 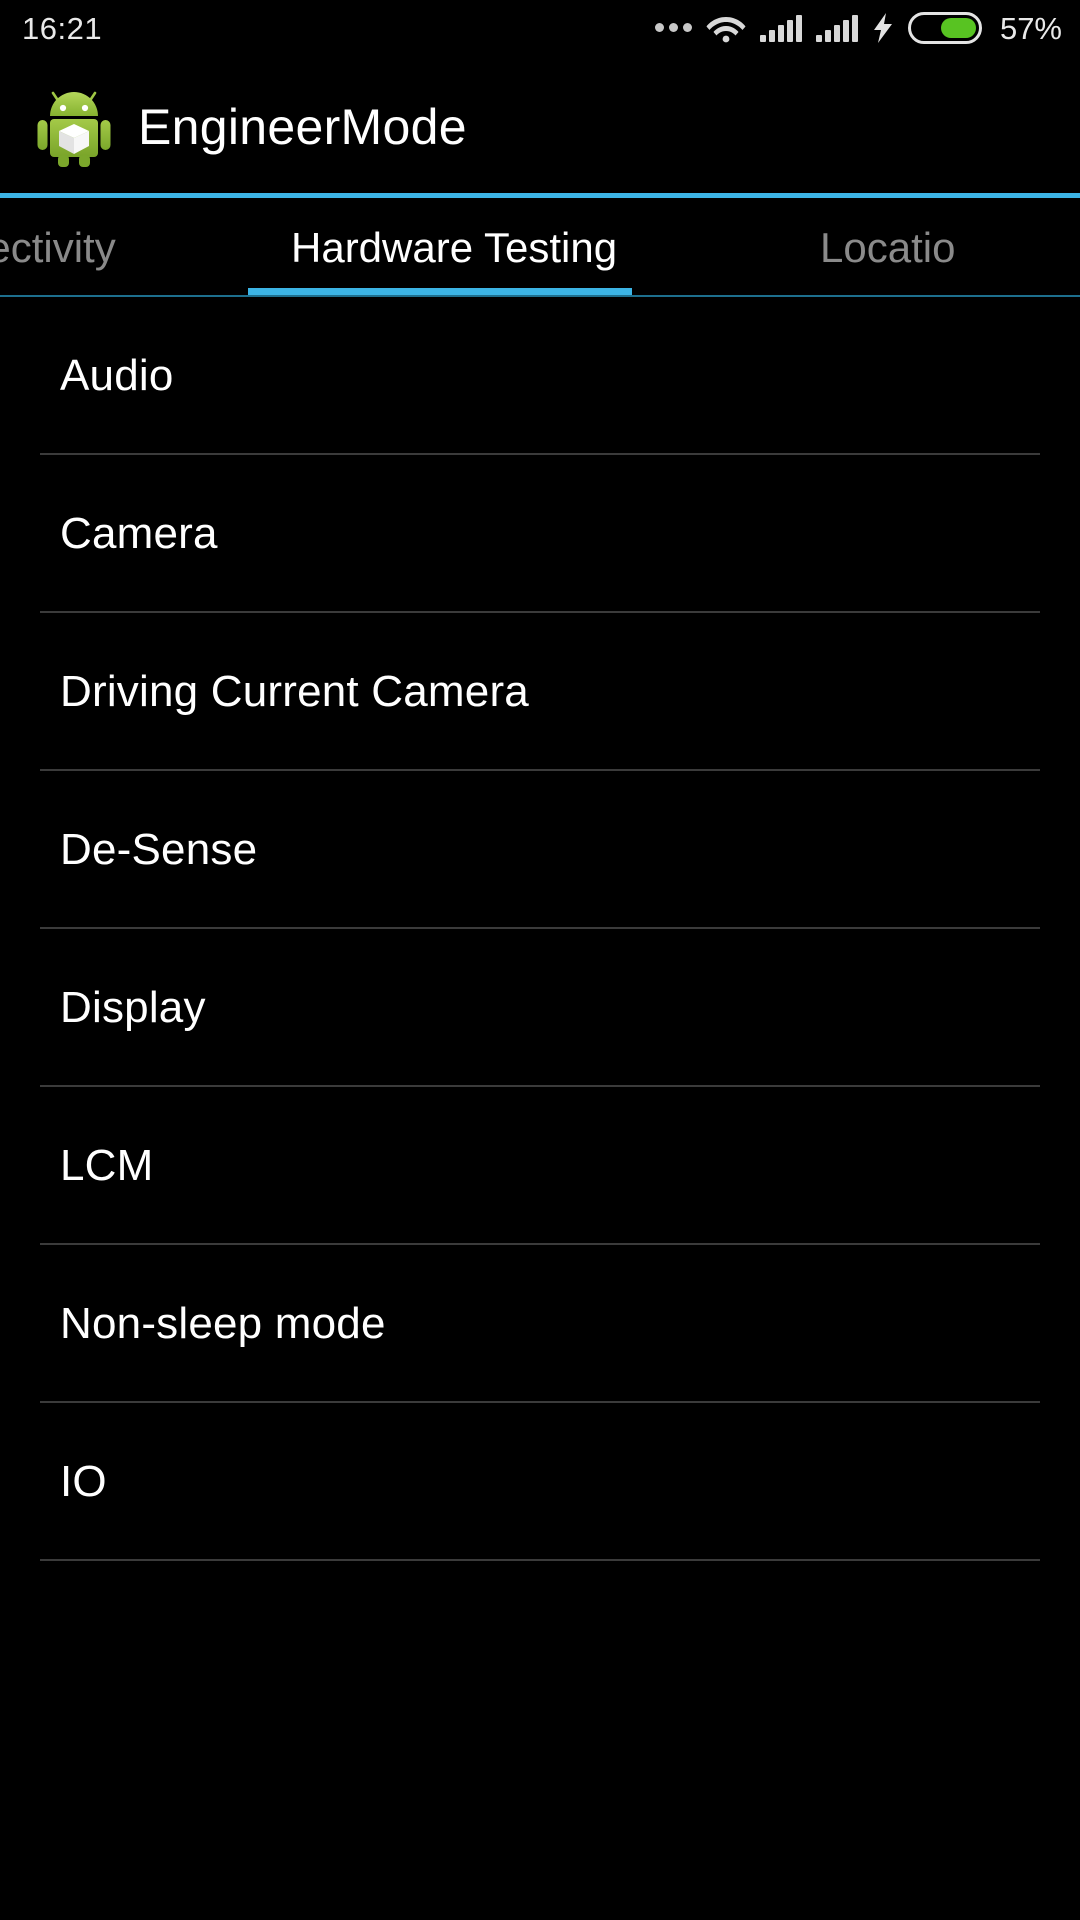 What do you see at coordinates (726, 28) in the screenshot?
I see `wifi-icon` at bounding box center [726, 28].